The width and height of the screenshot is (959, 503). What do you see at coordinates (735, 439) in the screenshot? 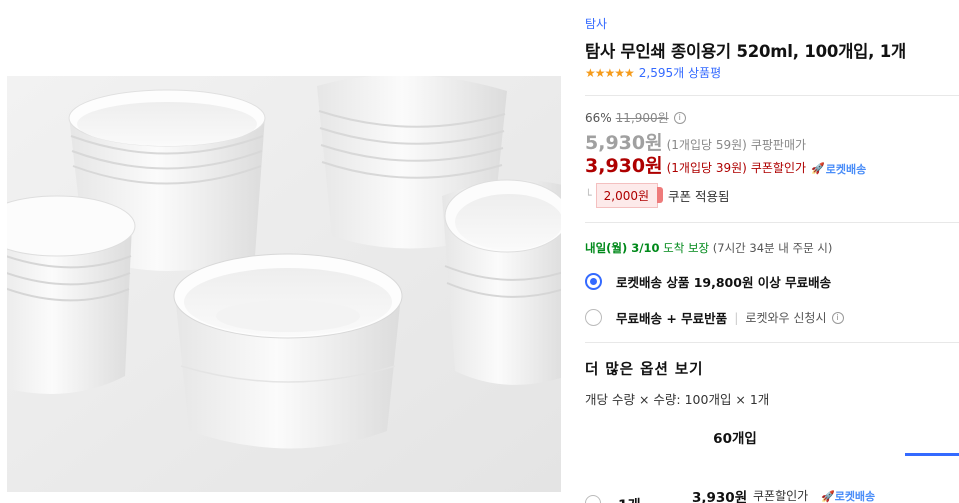
I see `option-tab-label: 60개입` at bounding box center [735, 439].